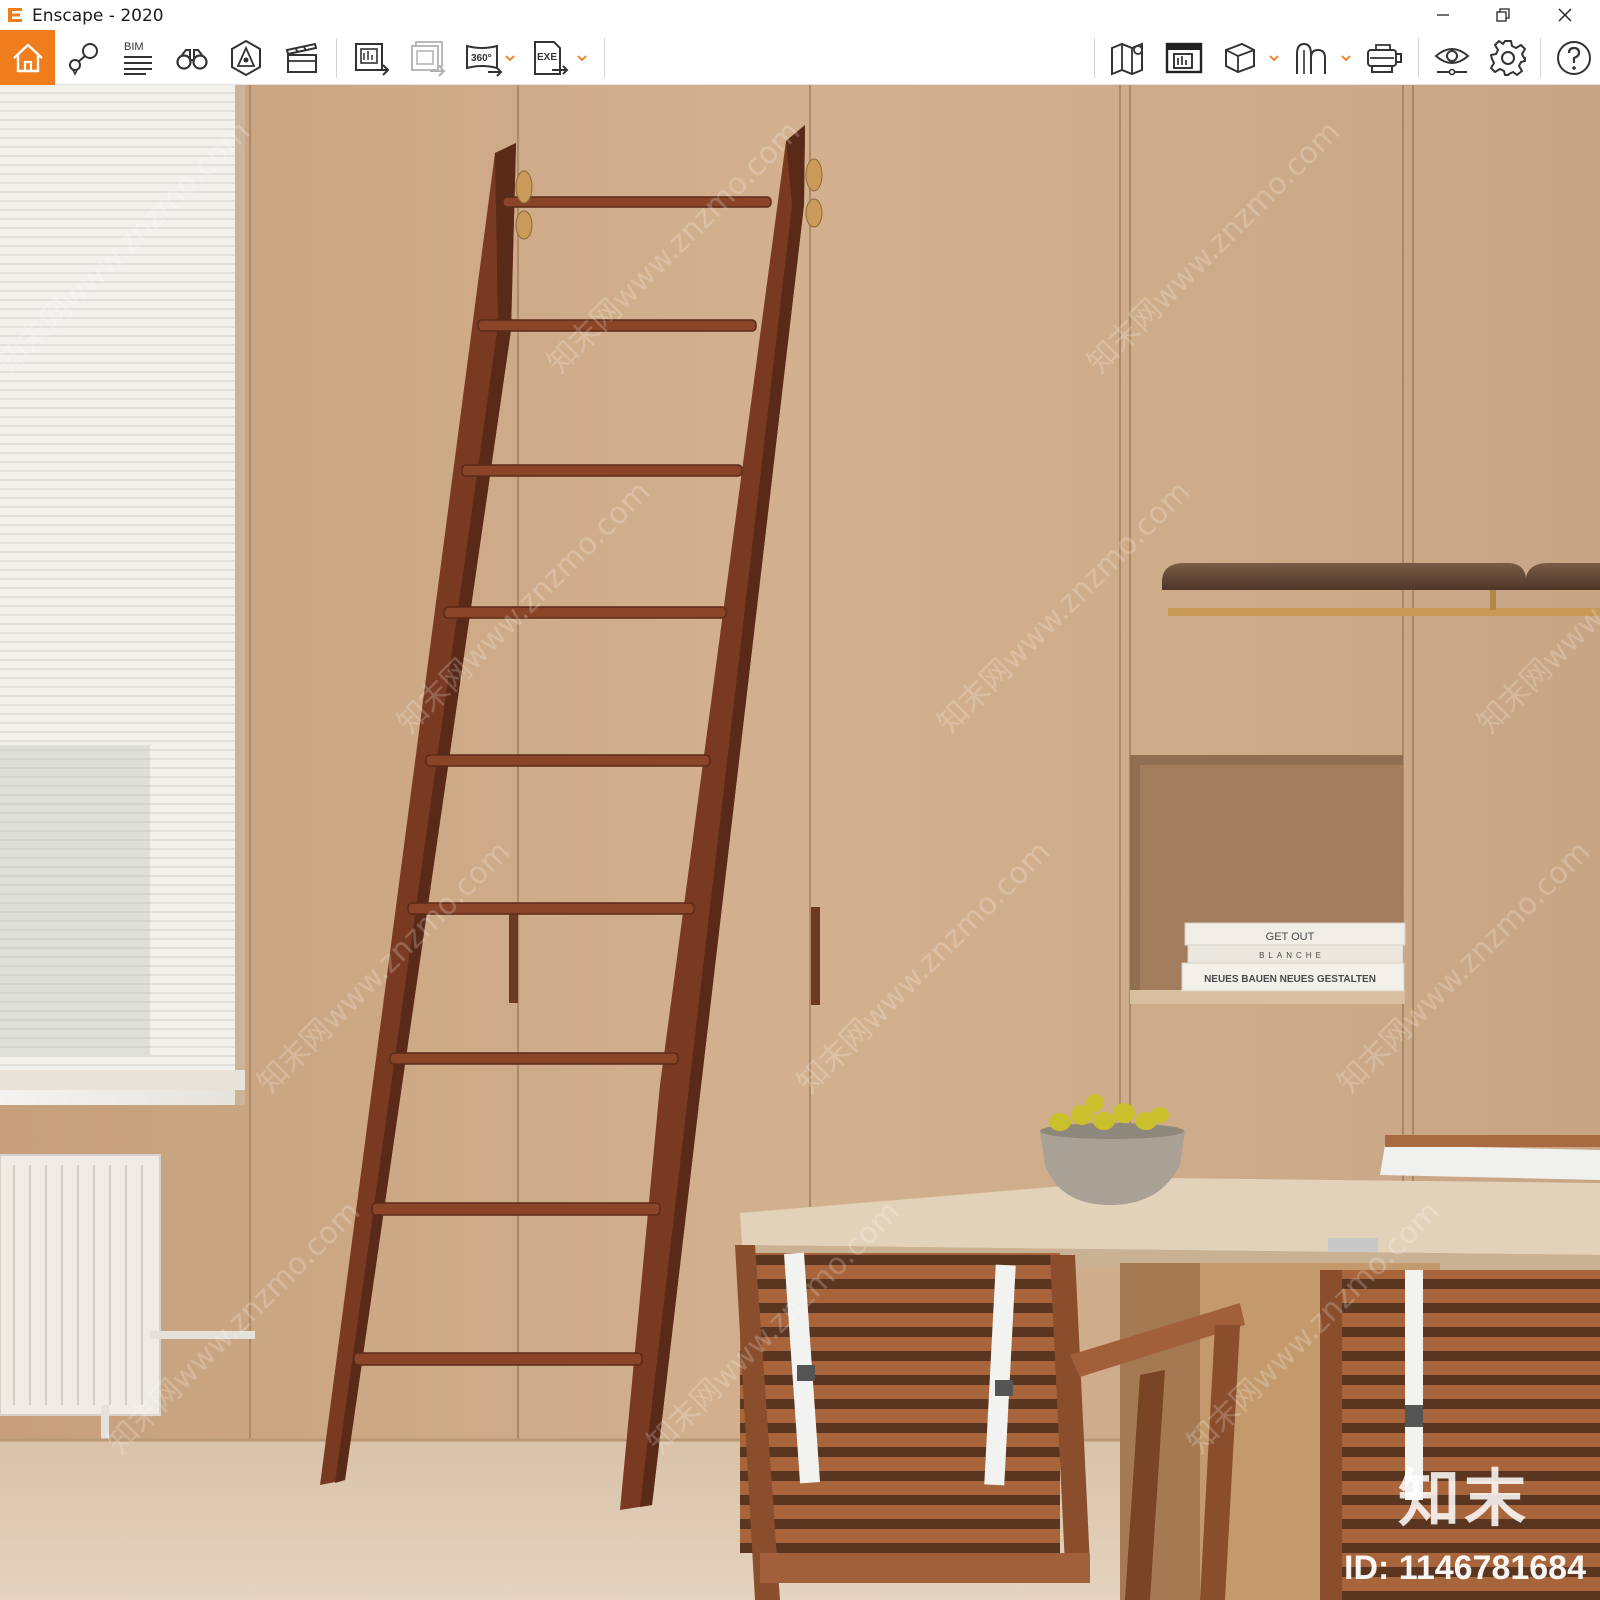  I want to click on minimize-icon, so click(1443, 15).